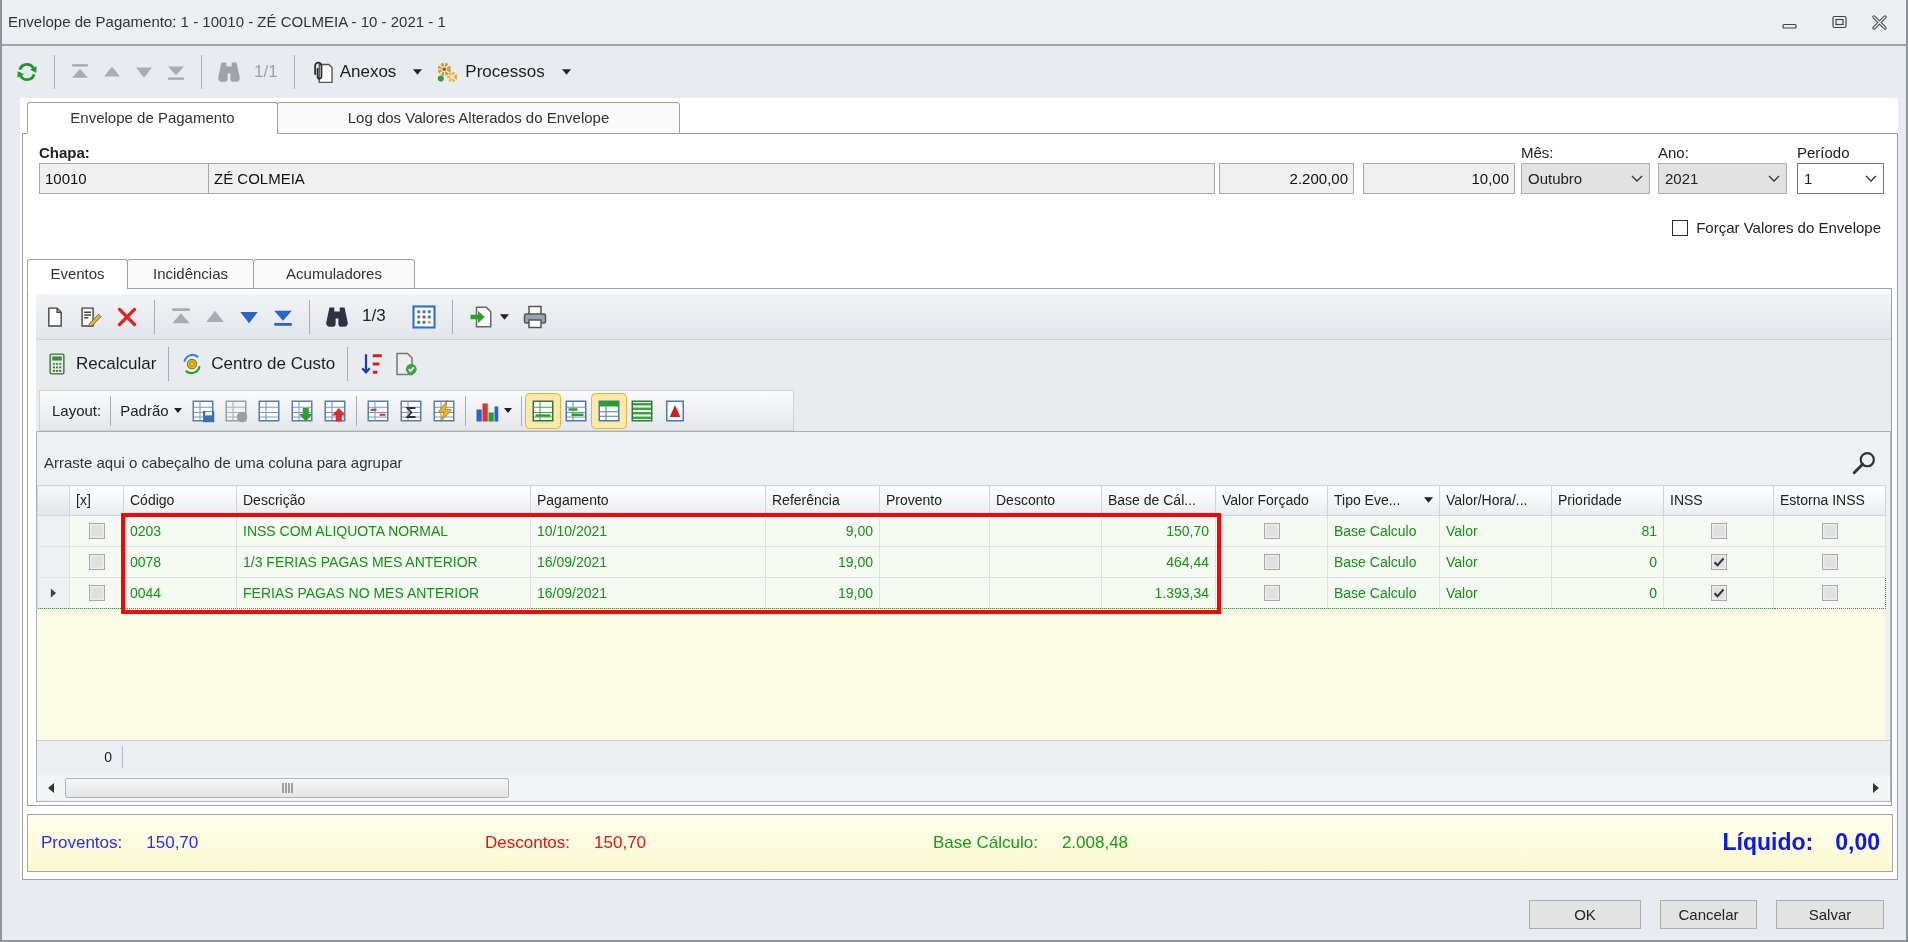  Describe the element at coordinates (1879, 22) in the screenshot. I see `close-icon` at that location.